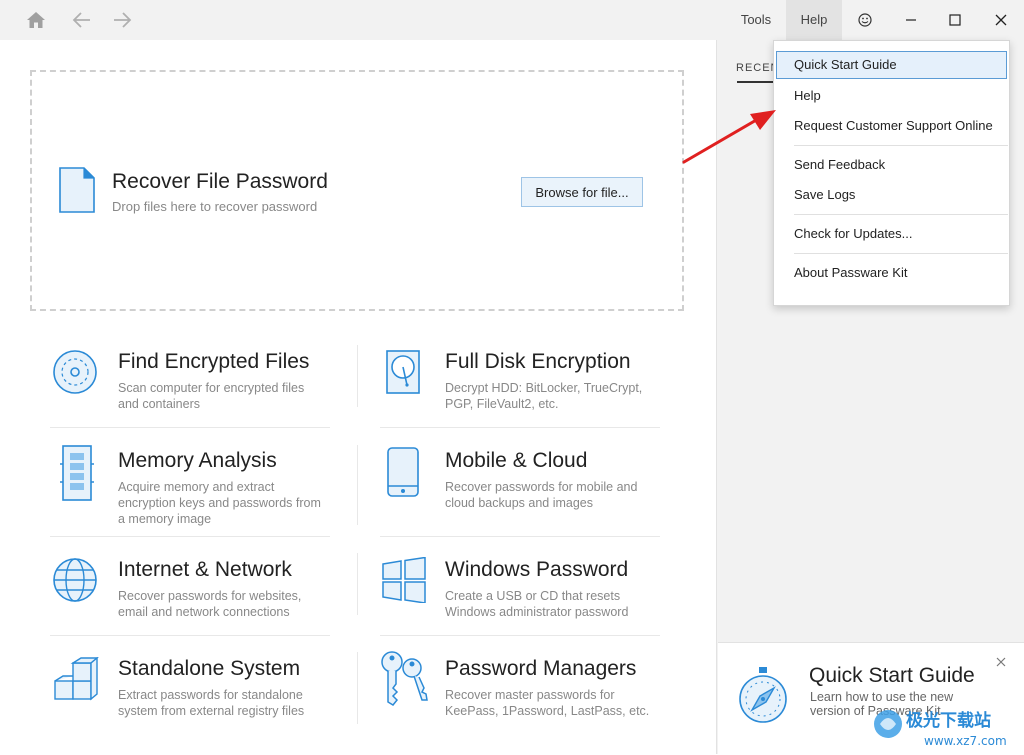 The width and height of the screenshot is (1024, 755). Describe the element at coordinates (215, 206) in the screenshot. I see `recover-file-subtitle: Drop files here to recover password` at that location.